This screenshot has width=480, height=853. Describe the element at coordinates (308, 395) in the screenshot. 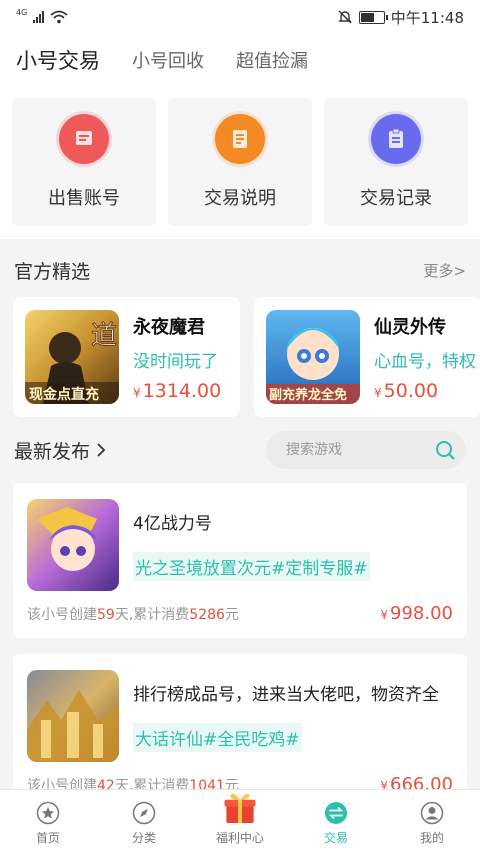

I see `game-banner-text: 副充养龙全免` at that location.